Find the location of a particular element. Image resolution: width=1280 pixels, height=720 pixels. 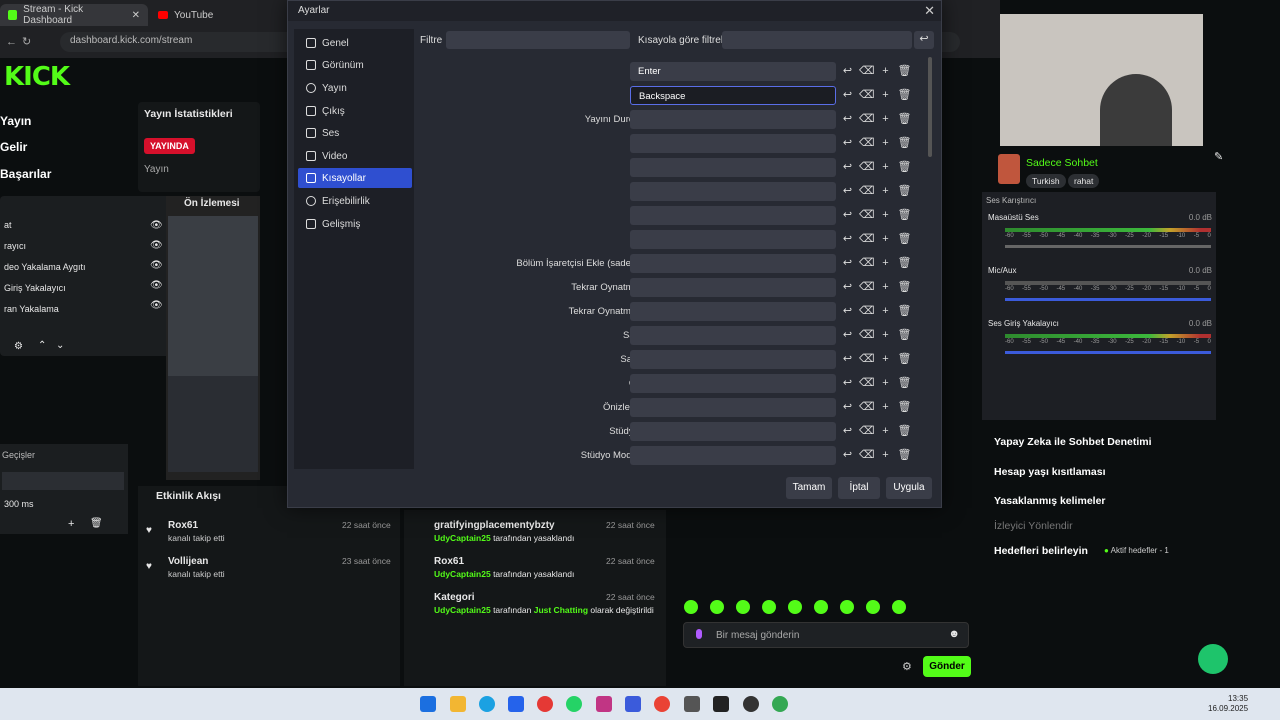

channel-category: Sadece Sohbet is located at coordinates (1062, 163).